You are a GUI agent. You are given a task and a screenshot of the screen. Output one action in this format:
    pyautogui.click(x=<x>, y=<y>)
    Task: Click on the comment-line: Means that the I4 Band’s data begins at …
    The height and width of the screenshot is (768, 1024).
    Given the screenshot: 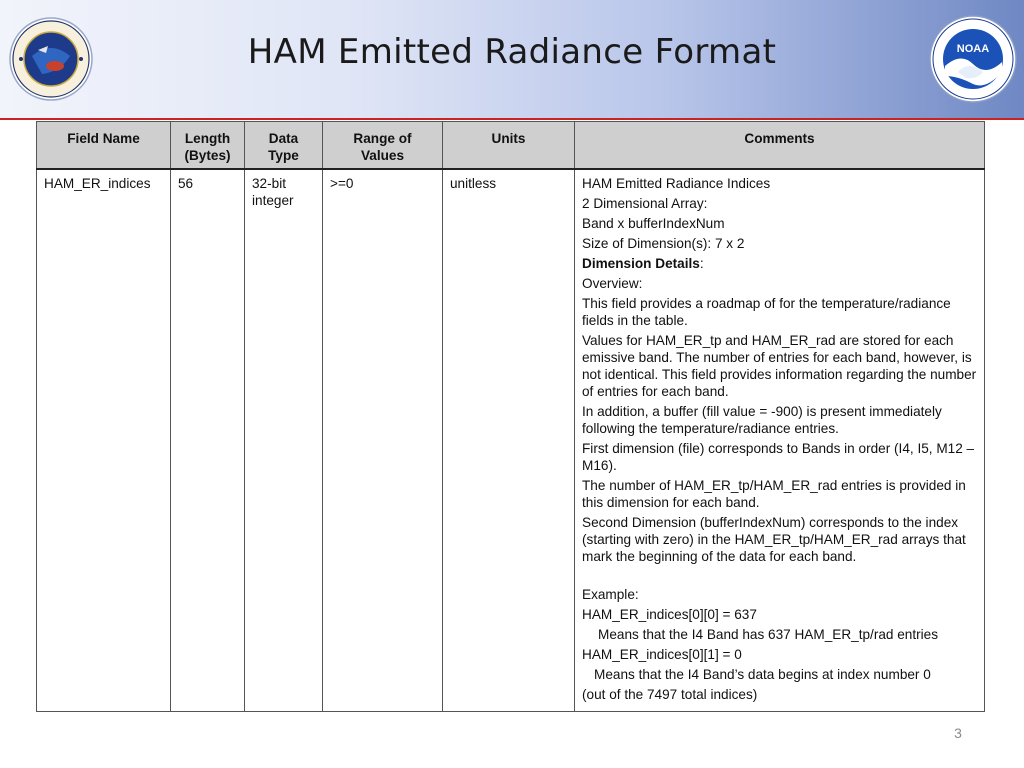 What is the action you would take?
    pyautogui.click(x=762, y=674)
    